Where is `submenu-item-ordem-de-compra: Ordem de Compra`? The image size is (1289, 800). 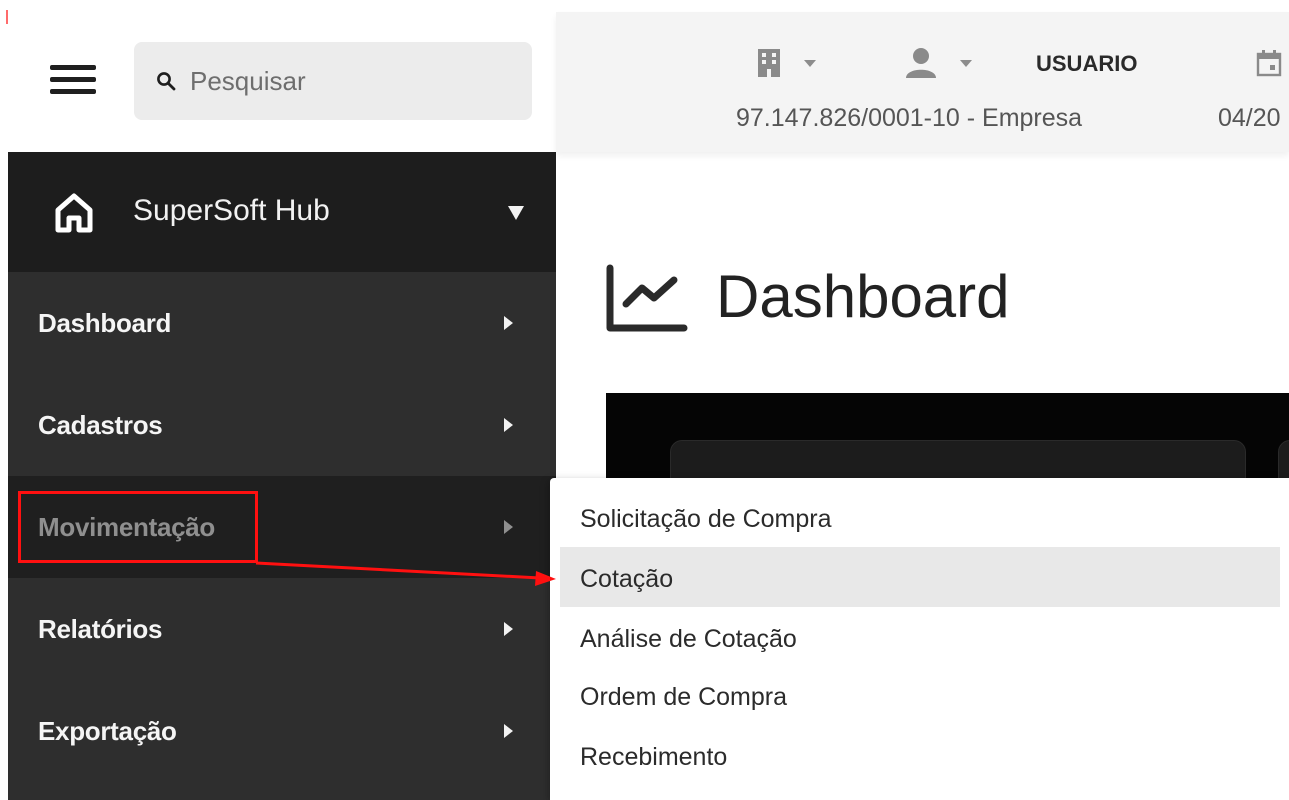
submenu-item-ordem-de-compra: Ordem de Compra is located at coordinates (920, 695).